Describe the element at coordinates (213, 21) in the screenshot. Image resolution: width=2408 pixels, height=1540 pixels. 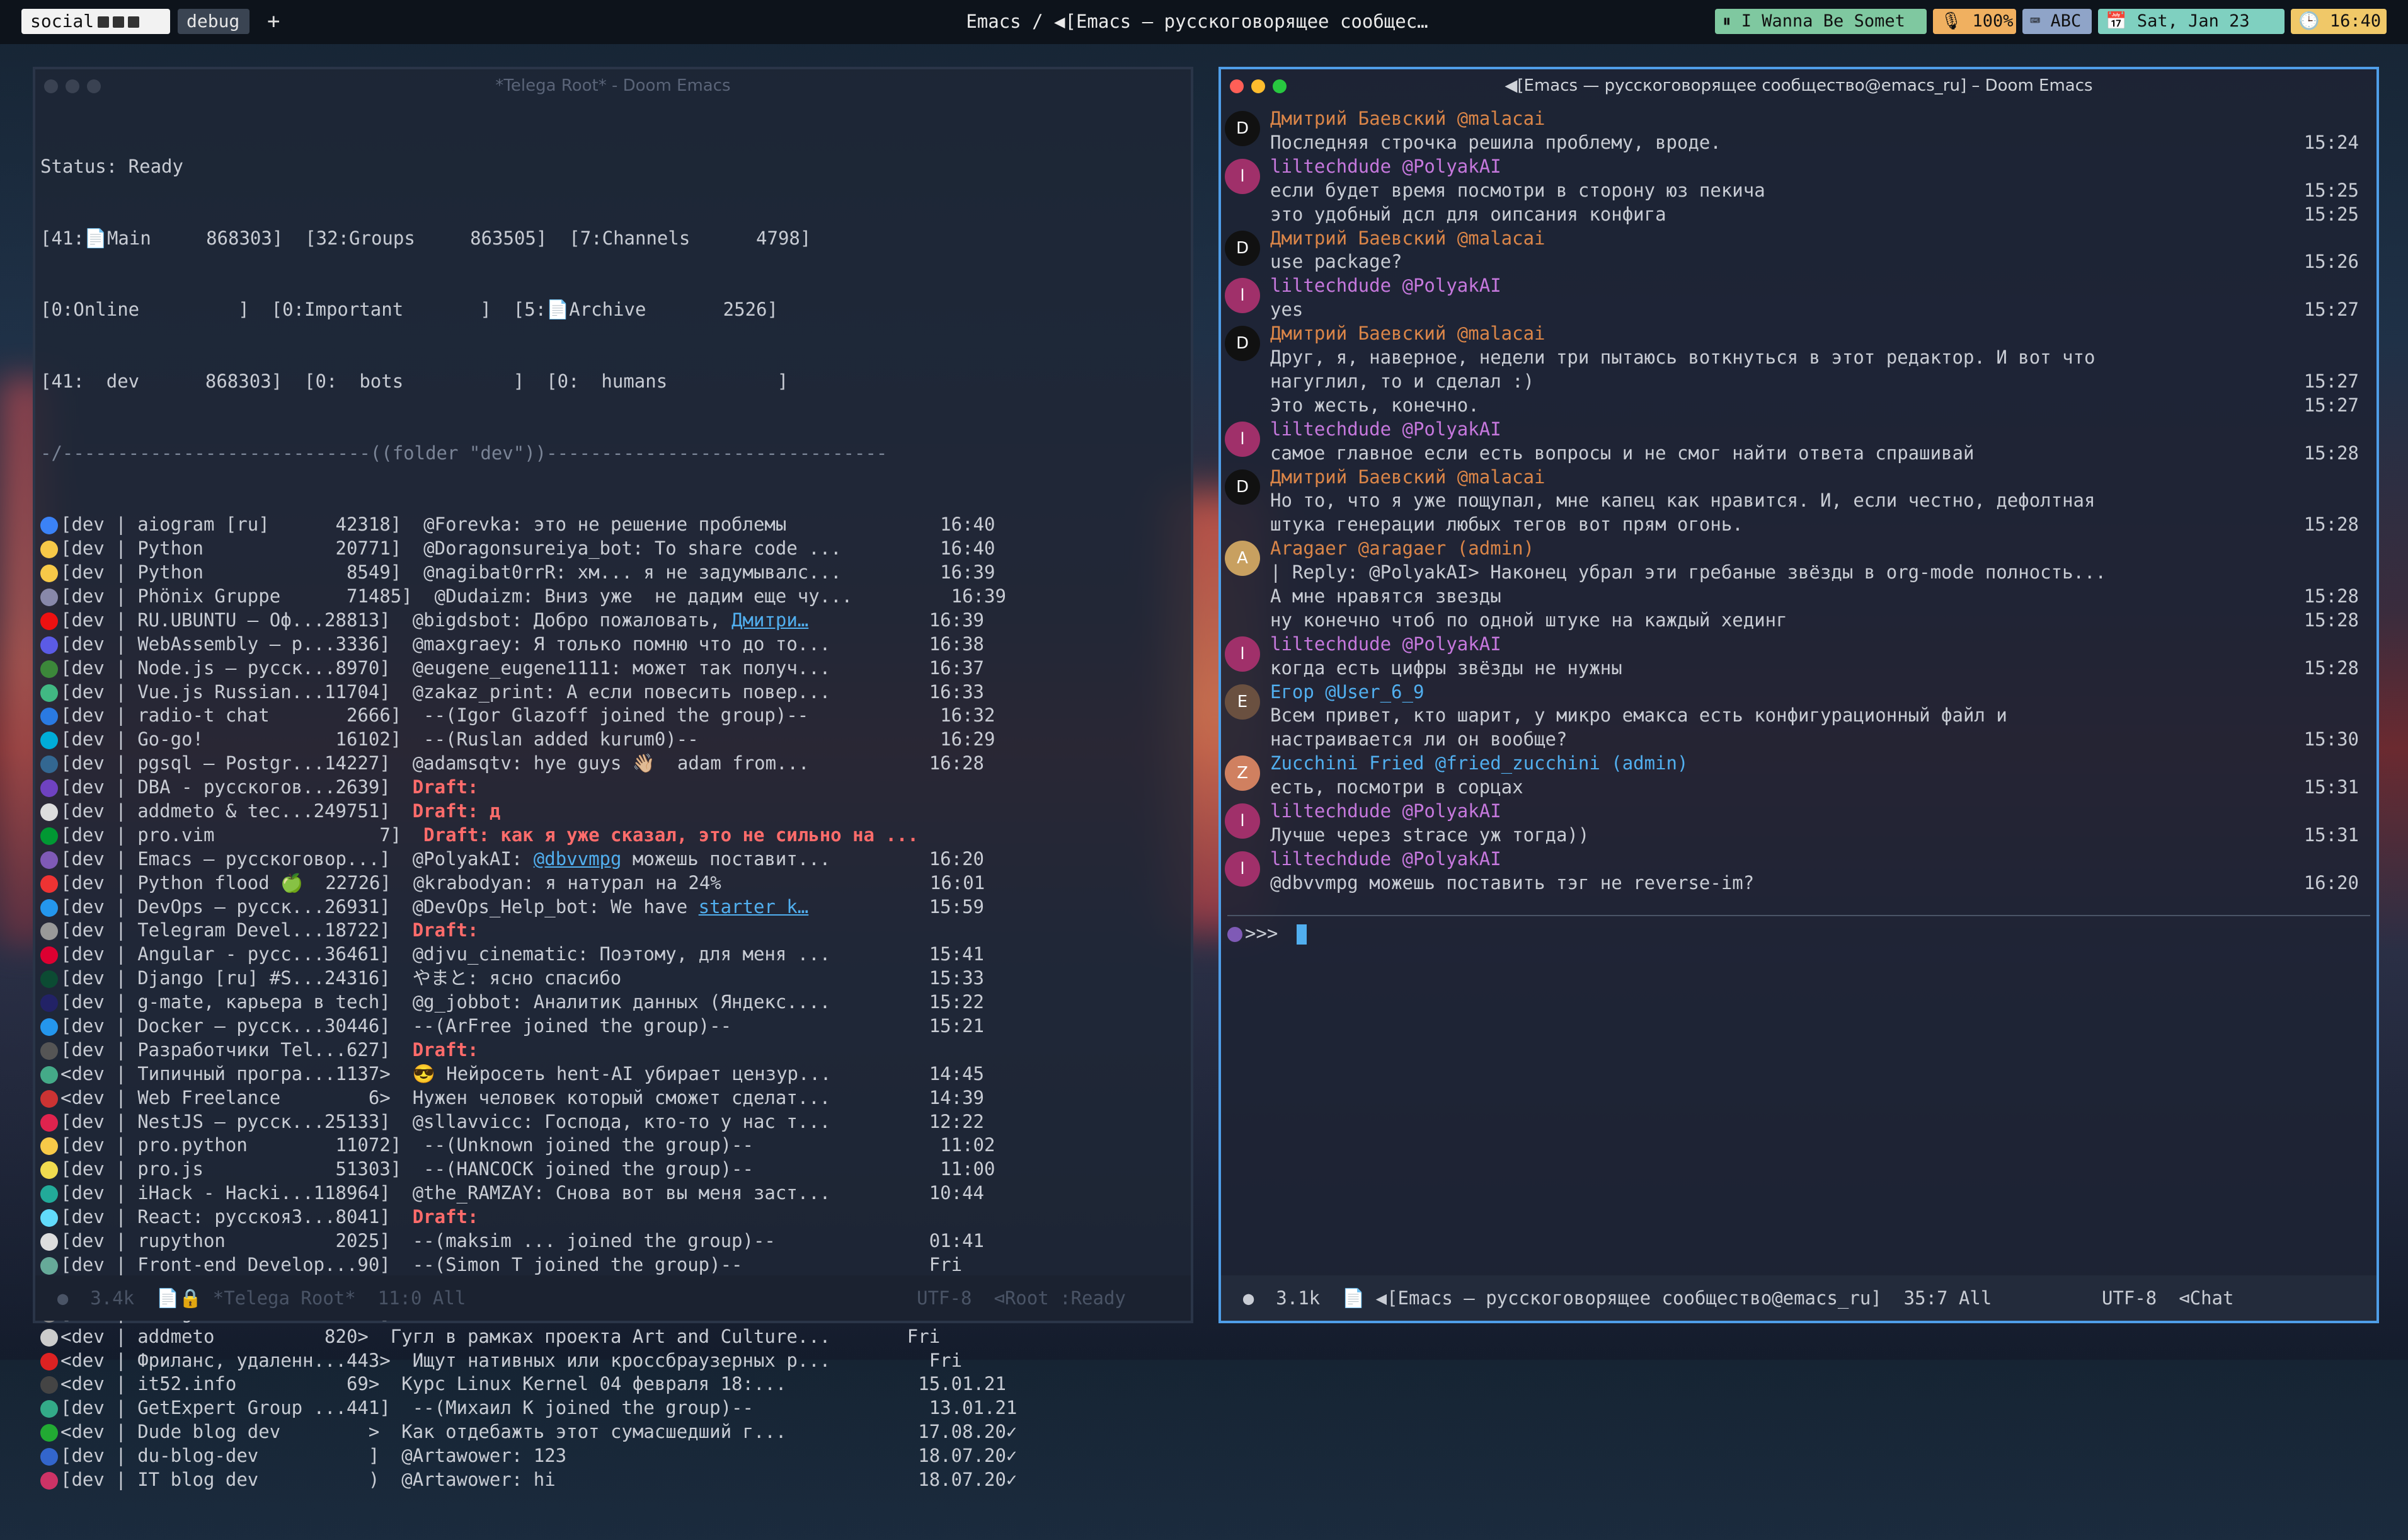
I see `workspace-debug: debug` at that location.